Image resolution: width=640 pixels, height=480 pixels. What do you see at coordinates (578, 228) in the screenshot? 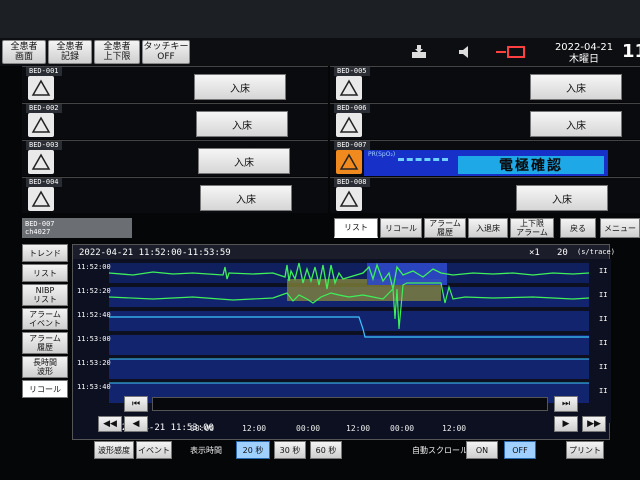
I see `back-button: 戻る` at bounding box center [578, 228].